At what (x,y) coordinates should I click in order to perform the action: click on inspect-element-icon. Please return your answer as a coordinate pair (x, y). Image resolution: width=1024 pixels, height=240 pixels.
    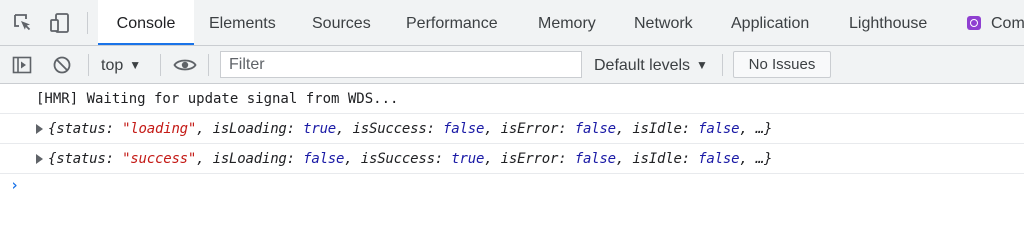
    Looking at the image, I should click on (23, 23).